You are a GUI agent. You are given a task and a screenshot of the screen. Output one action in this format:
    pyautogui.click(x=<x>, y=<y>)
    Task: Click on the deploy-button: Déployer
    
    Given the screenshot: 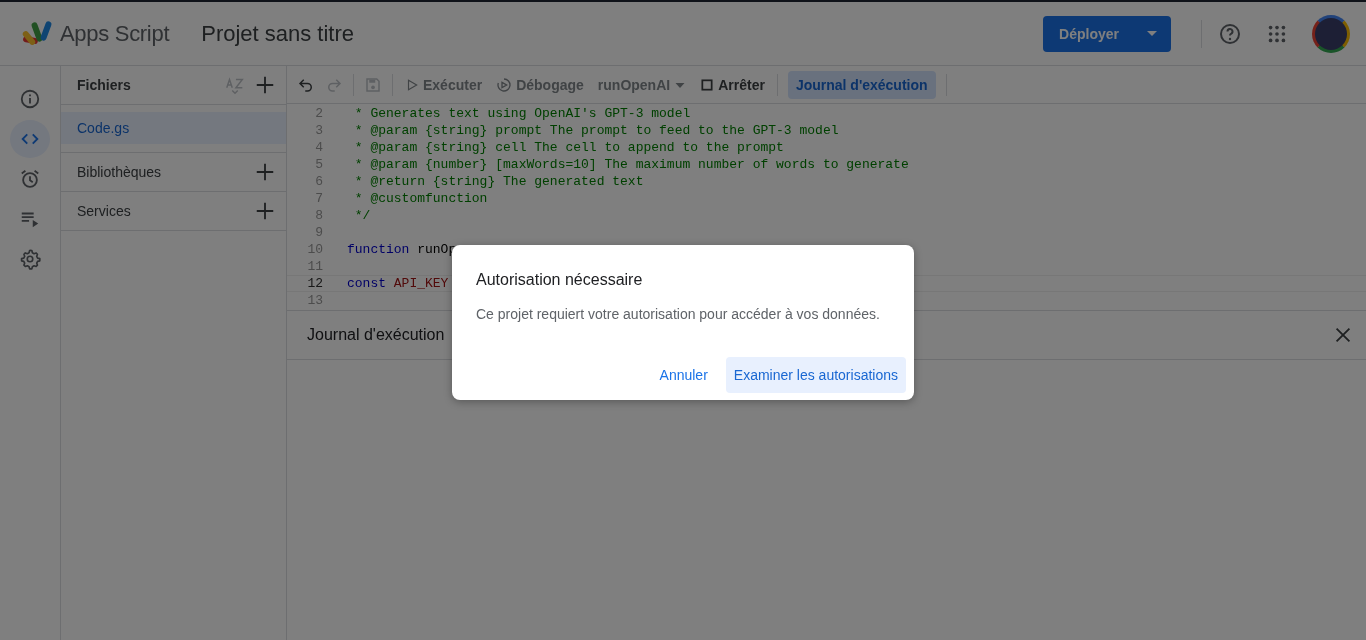 What is the action you would take?
    pyautogui.click(x=1107, y=33)
    